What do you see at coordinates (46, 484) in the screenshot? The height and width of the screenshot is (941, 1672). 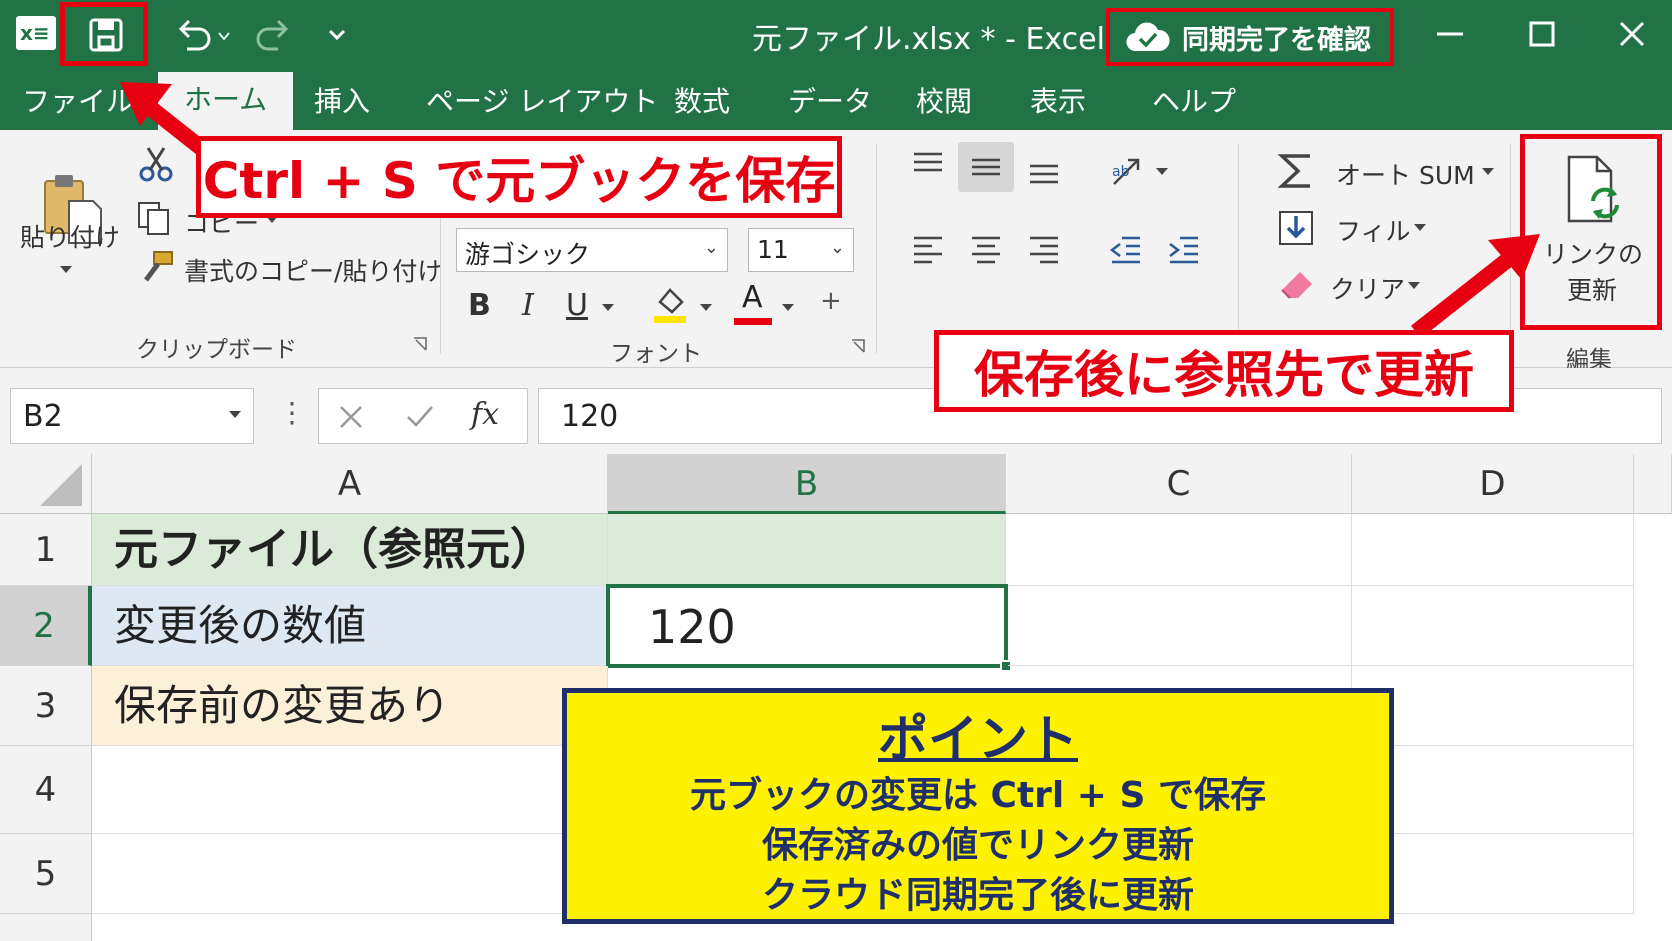 I see `select-all-button` at bounding box center [46, 484].